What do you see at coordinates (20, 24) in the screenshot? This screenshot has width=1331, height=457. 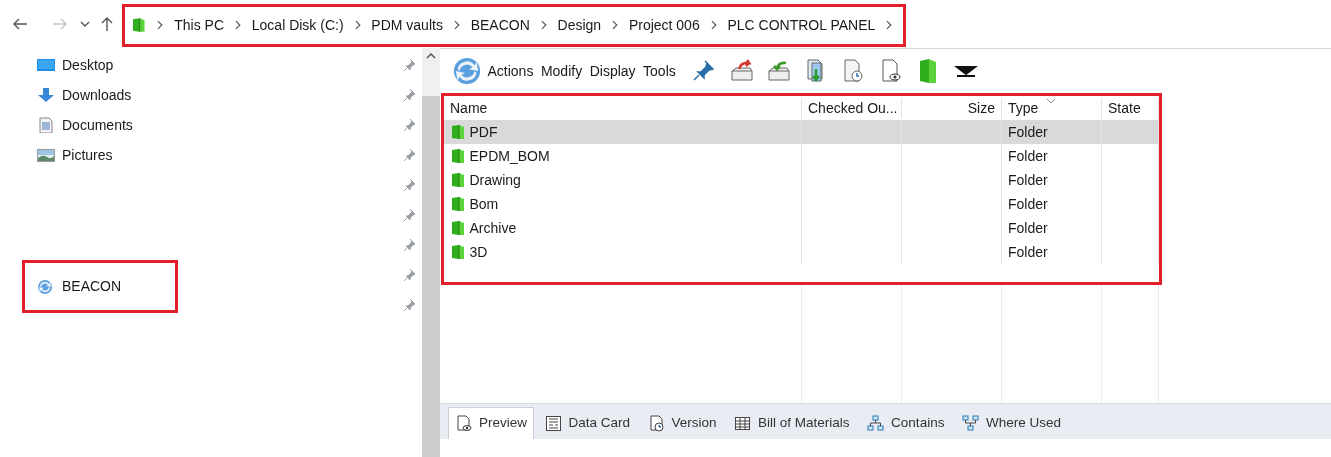 I see `back-icon` at bounding box center [20, 24].